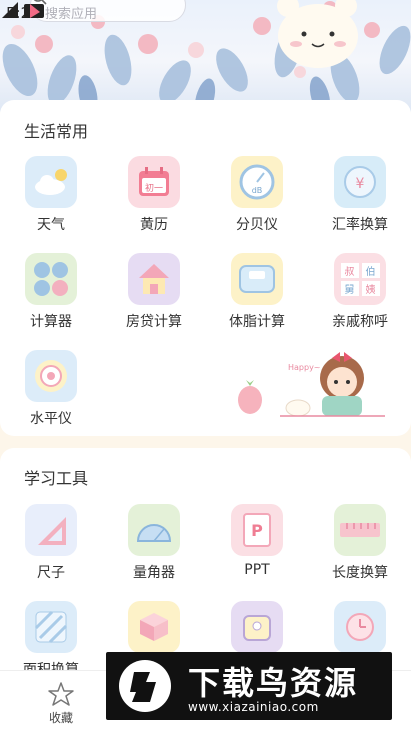 The width and height of the screenshot is (411, 732). What do you see at coordinates (349, 270) in the screenshot?
I see `relative-tile: 叔` at bounding box center [349, 270].